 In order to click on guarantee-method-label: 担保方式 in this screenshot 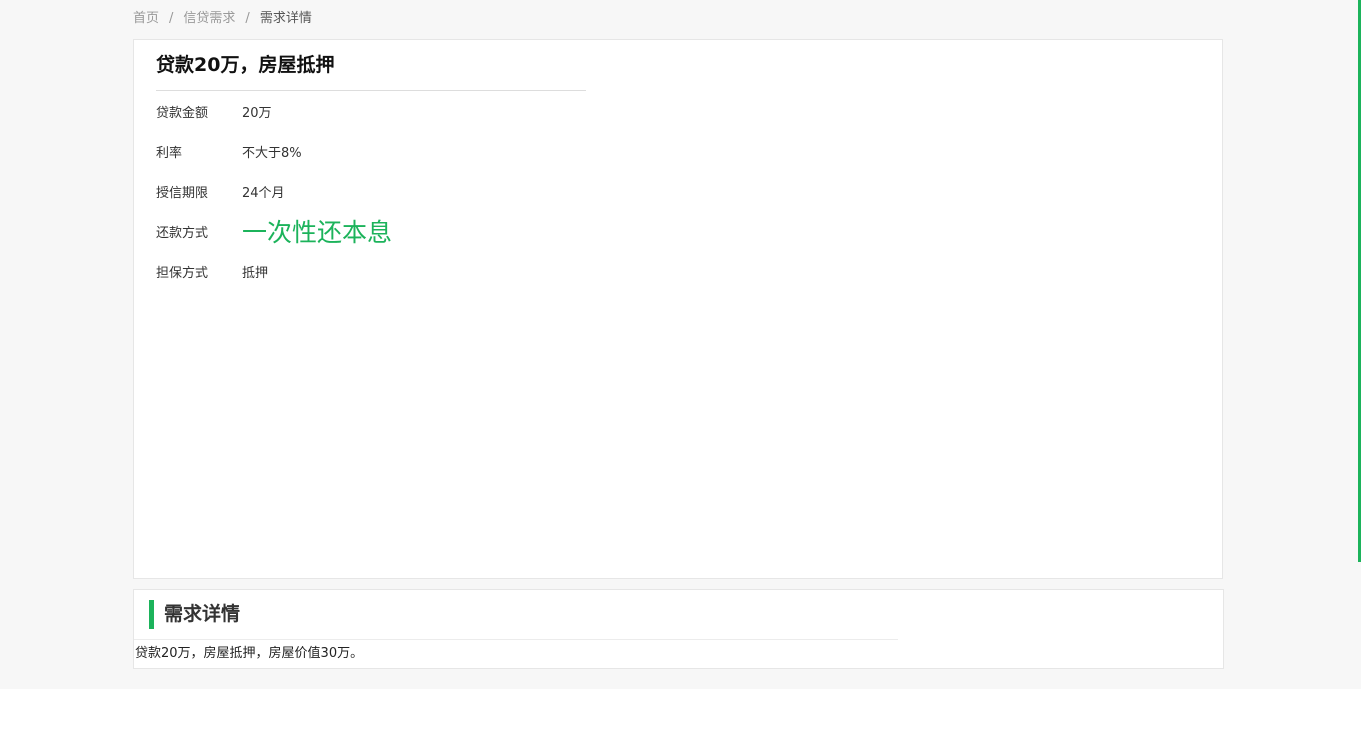, I will do `click(182, 273)`.